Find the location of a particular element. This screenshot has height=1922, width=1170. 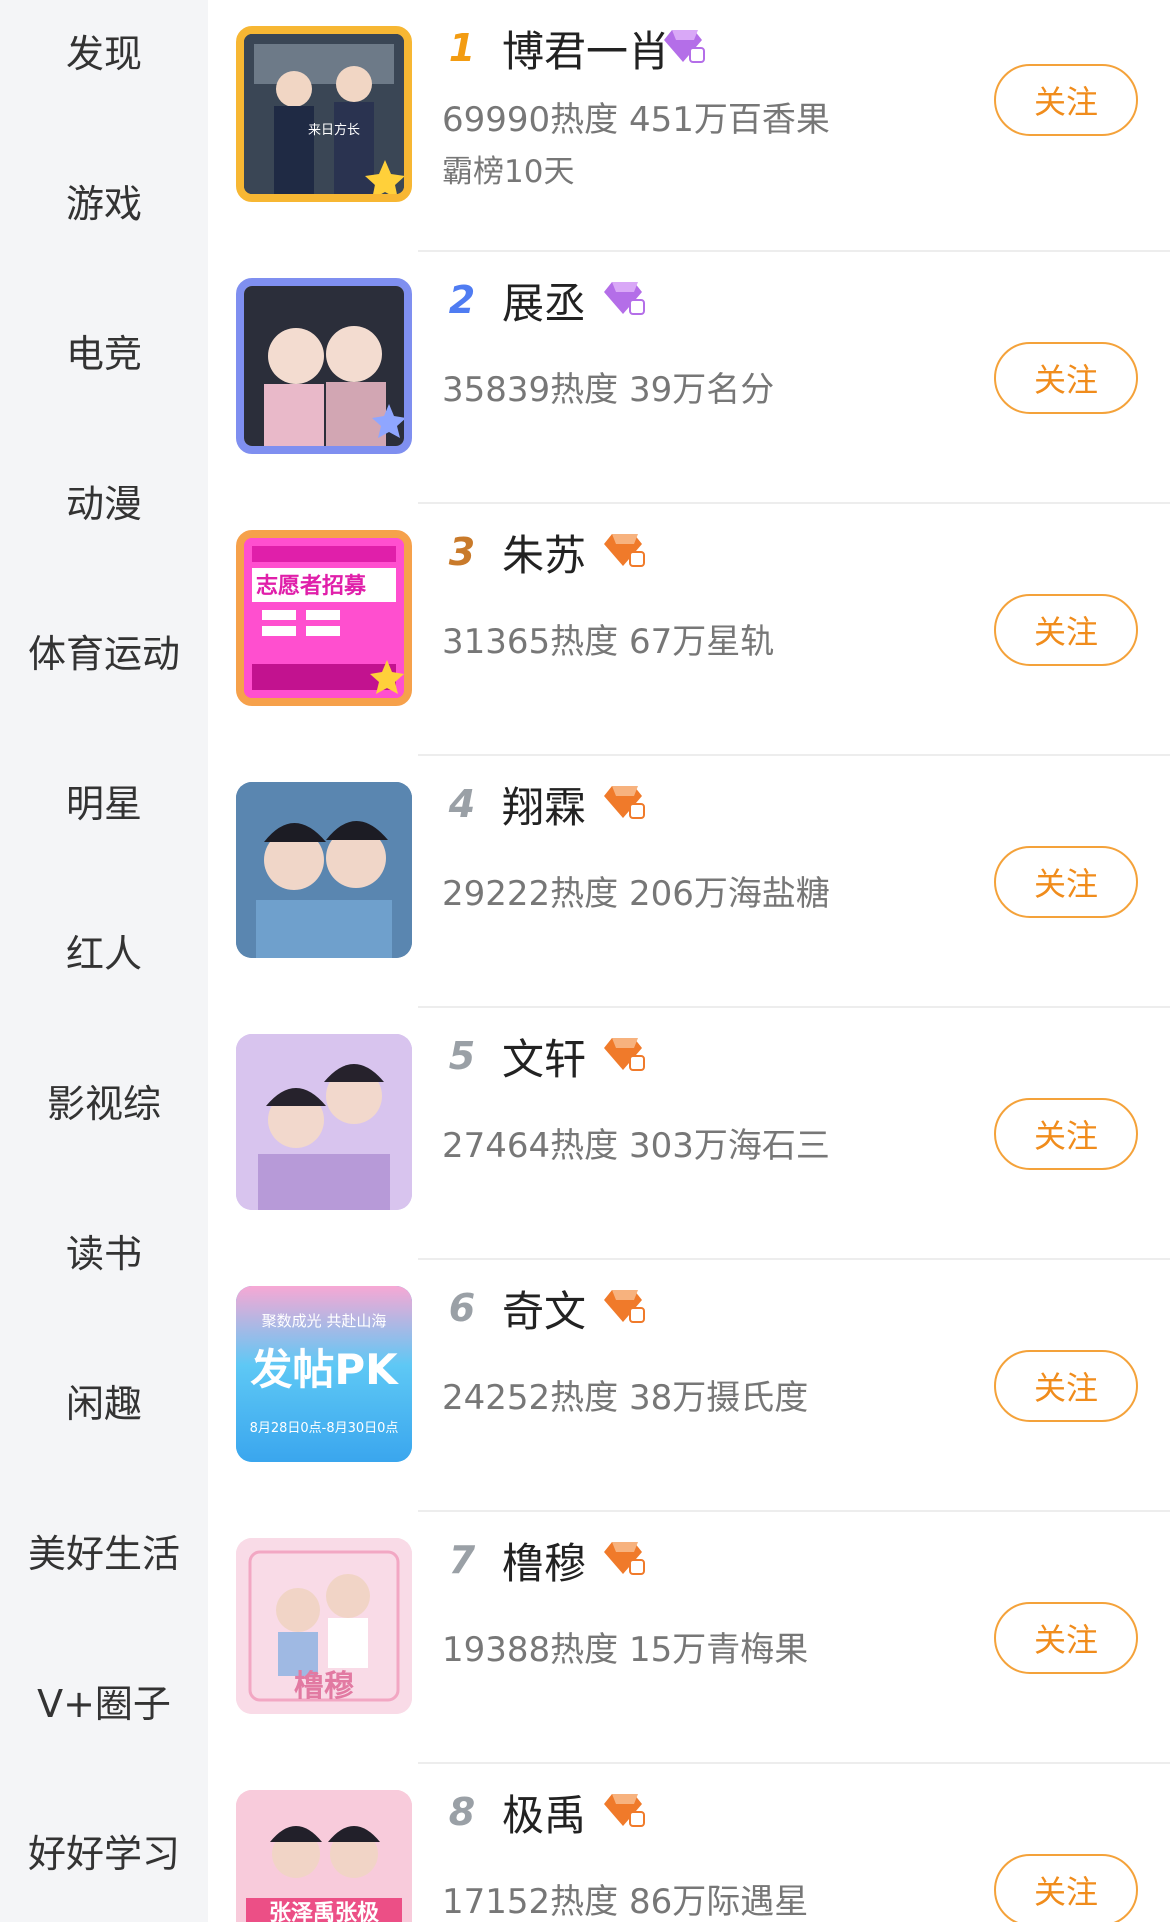

community-name: 文轩 is located at coordinates (544, 1059).